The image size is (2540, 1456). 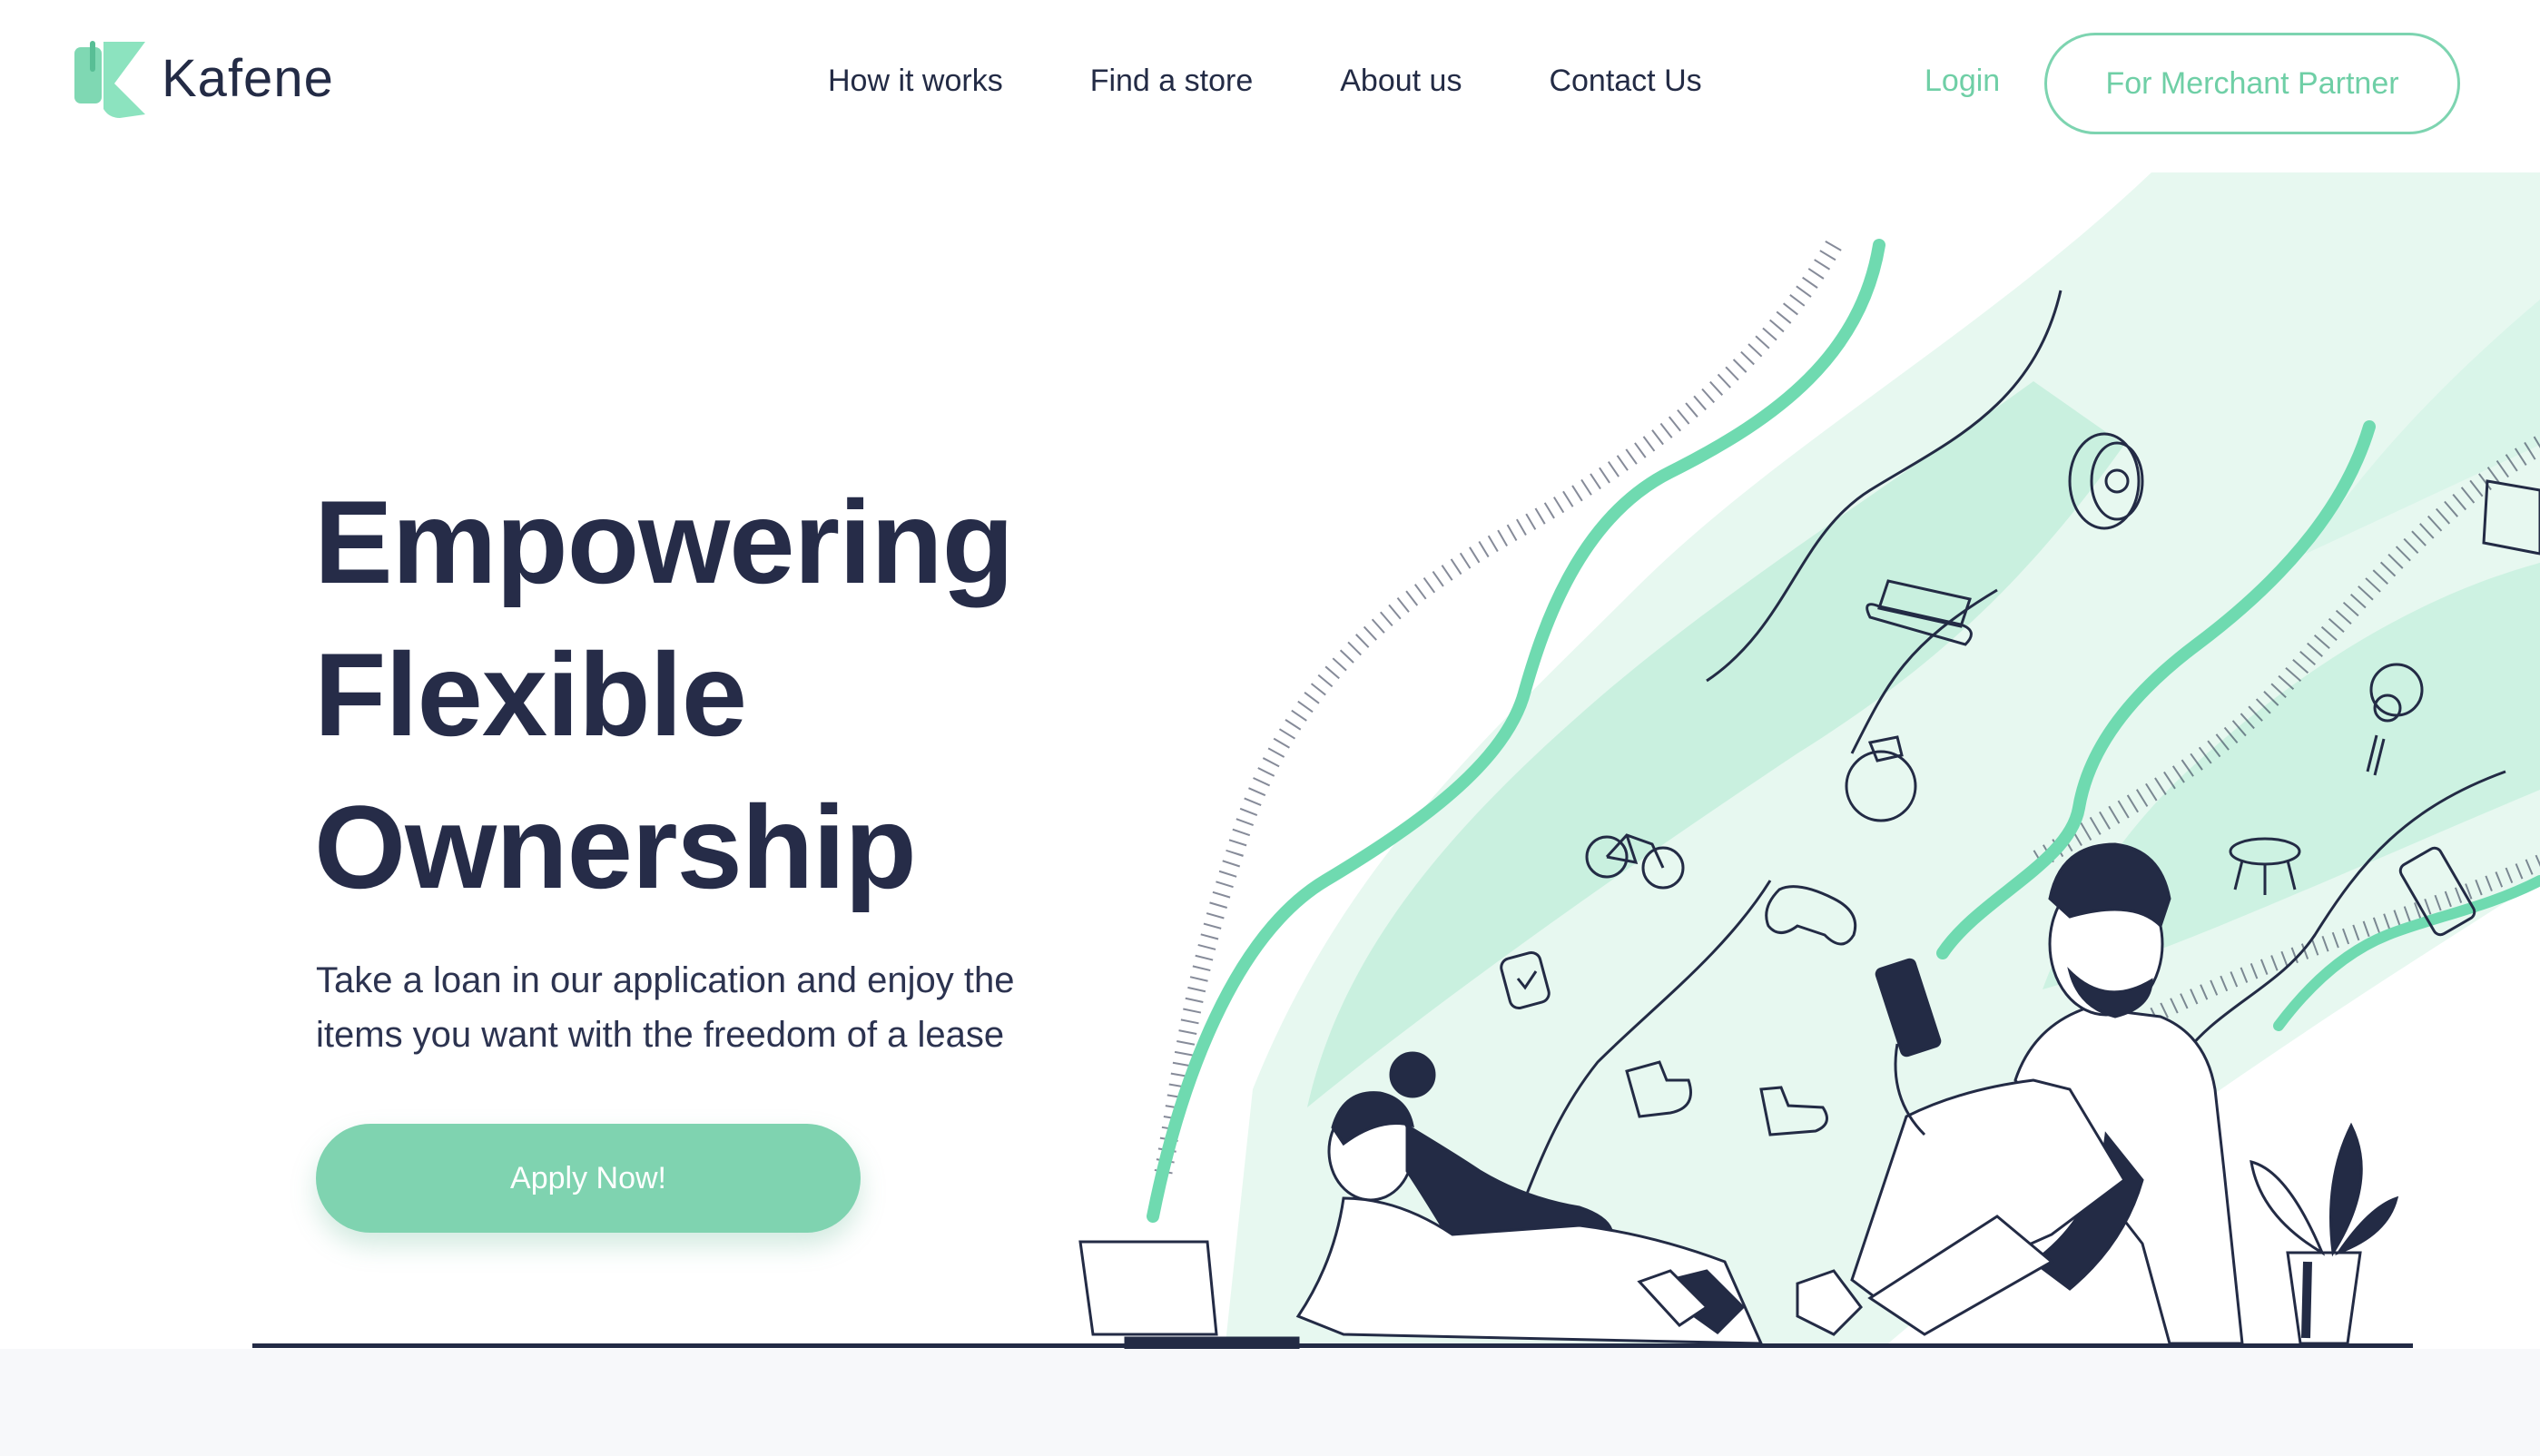 What do you see at coordinates (2252, 83) in the screenshot?
I see `merchant-partner-button: For Merchant Partner` at bounding box center [2252, 83].